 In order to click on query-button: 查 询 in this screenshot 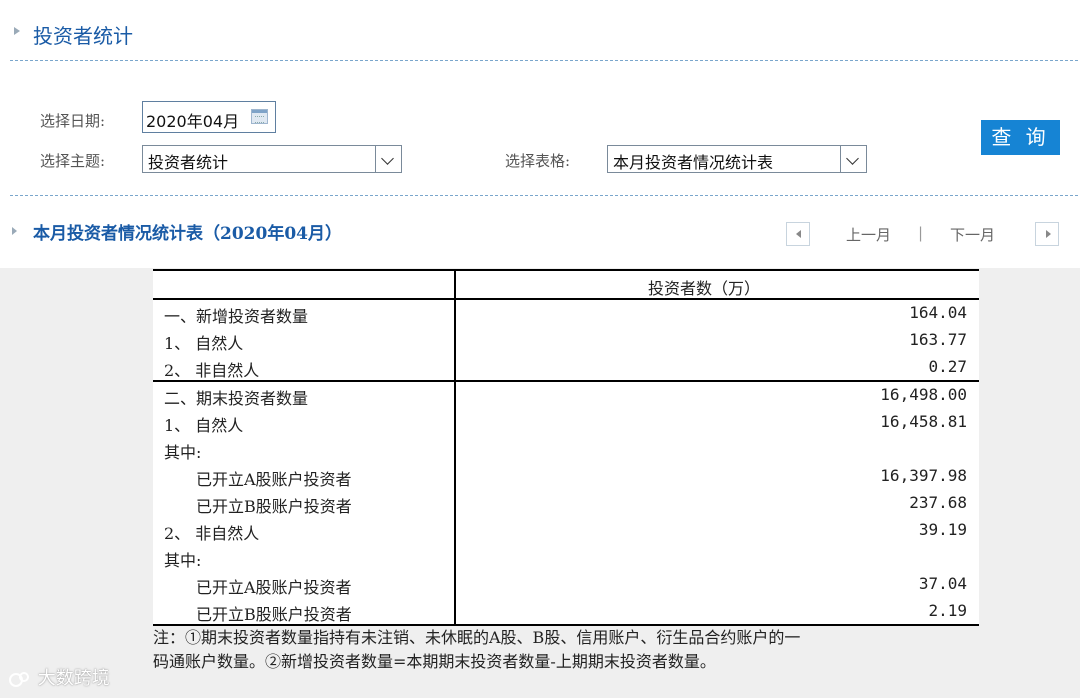, I will do `click(1020, 137)`.